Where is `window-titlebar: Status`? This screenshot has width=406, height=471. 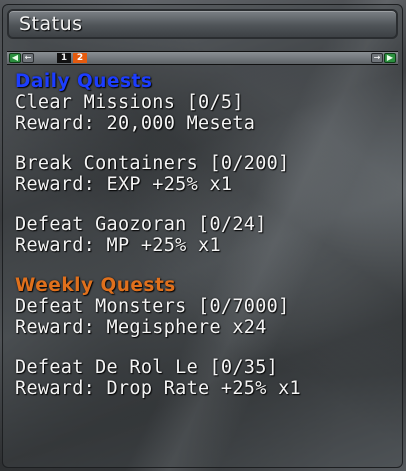
window-titlebar: Status is located at coordinates (202, 24).